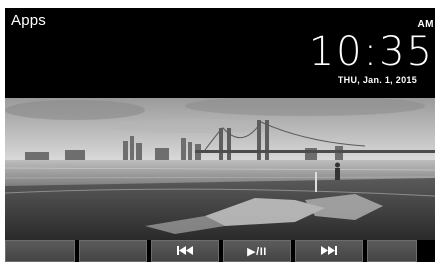 Image resolution: width=440 pixels, height=270 pixels. I want to click on media-control-bar: ▶/II, so click(220, 251).